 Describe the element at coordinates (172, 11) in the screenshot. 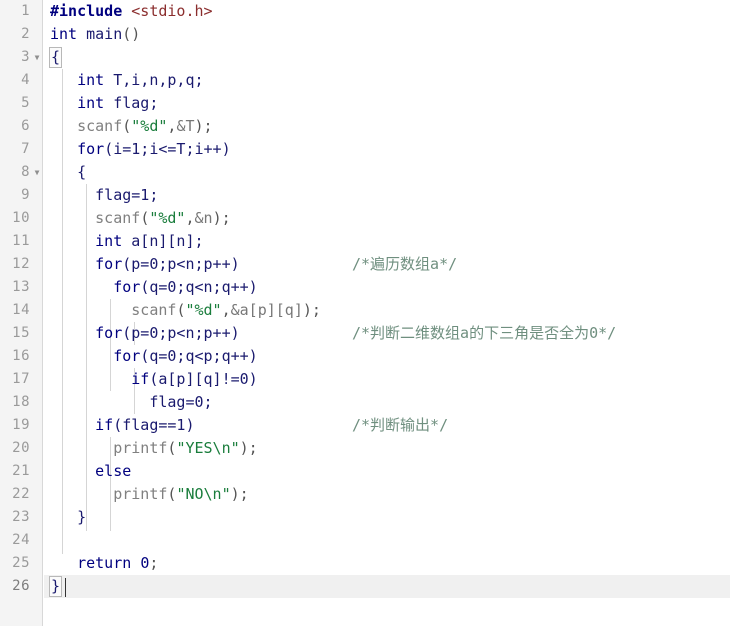

I see `token-header: <stdio.h>` at that location.